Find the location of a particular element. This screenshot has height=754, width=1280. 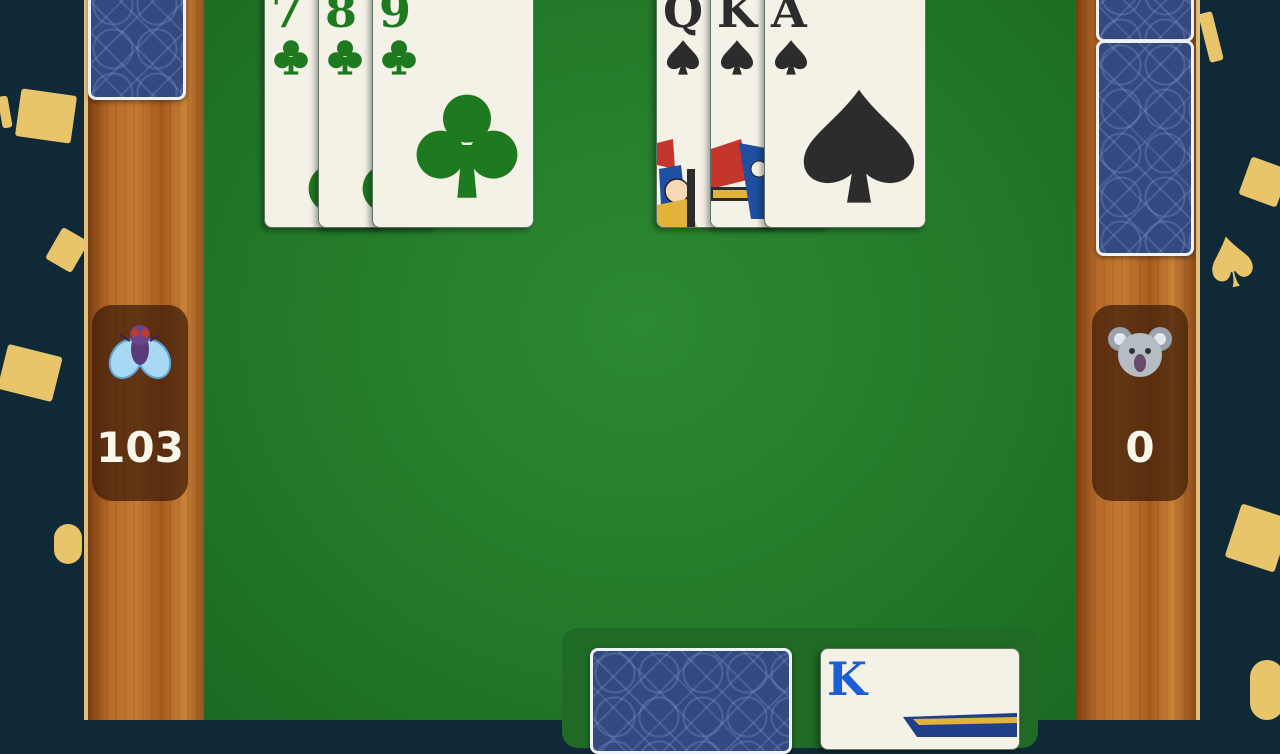

opponent-left-card-back is located at coordinates (137, 50).